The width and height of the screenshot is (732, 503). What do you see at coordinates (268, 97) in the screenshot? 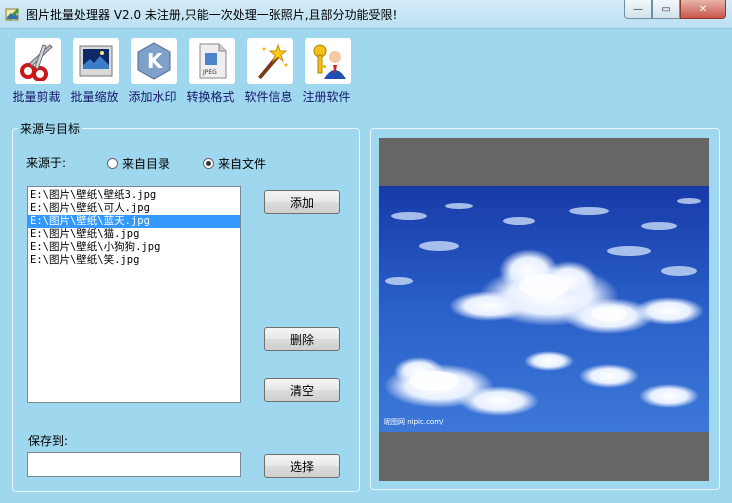
I see `about-tool-label: 软件信息` at bounding box center [268, 97].